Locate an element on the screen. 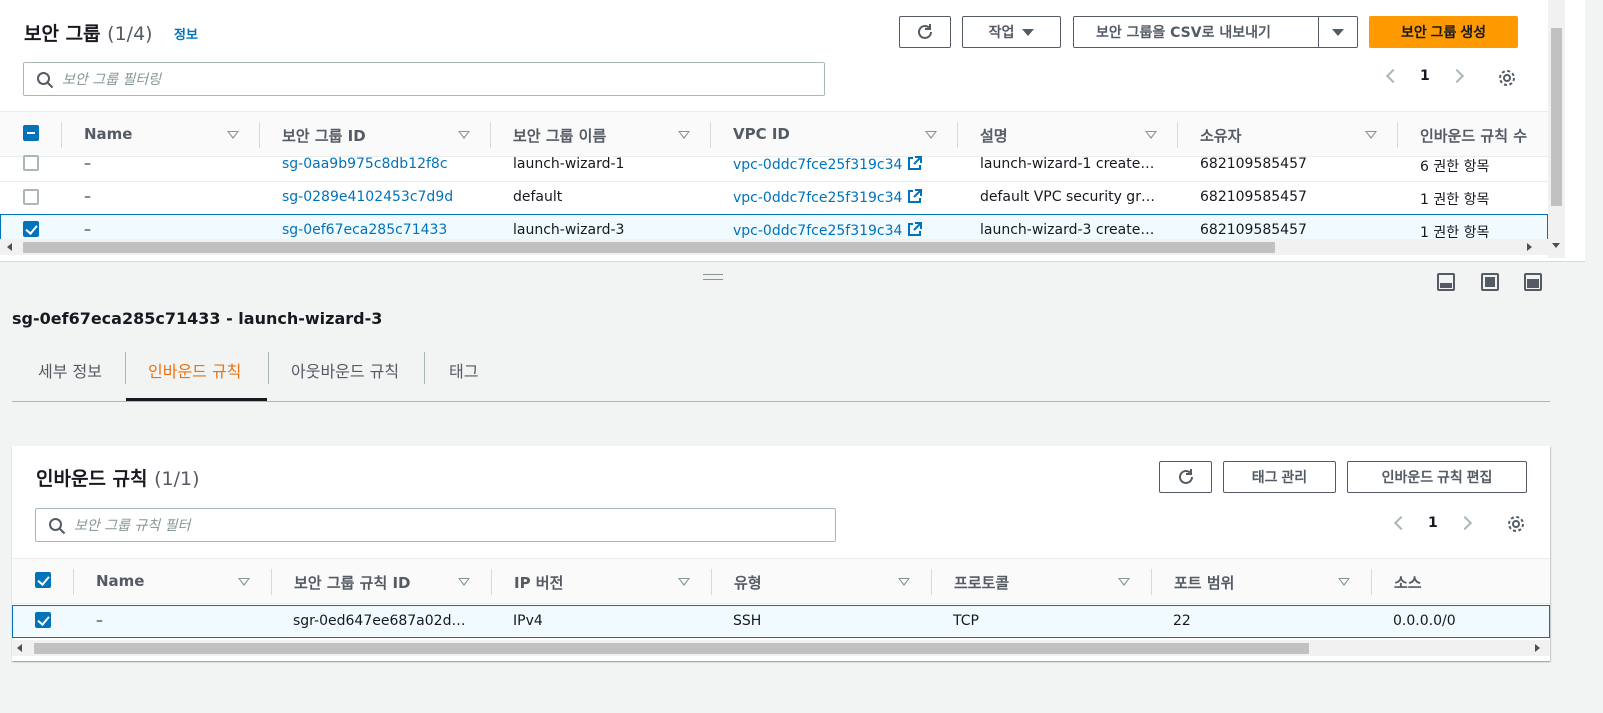  inbound-rules-title: 인바운드 규칙 (1/1) is located at coordinates (118, 477).